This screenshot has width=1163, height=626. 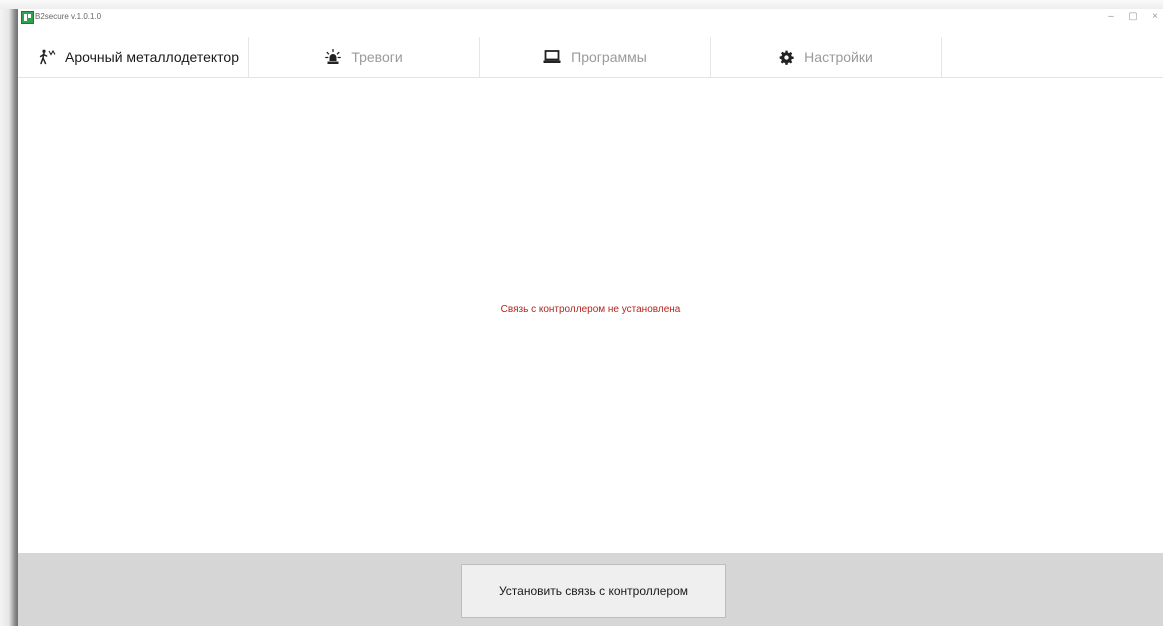 What do you see at coordinates (377, 57) in the screenshot?
I see `tab-label: Тревоги` at bounding box center [377, 57].